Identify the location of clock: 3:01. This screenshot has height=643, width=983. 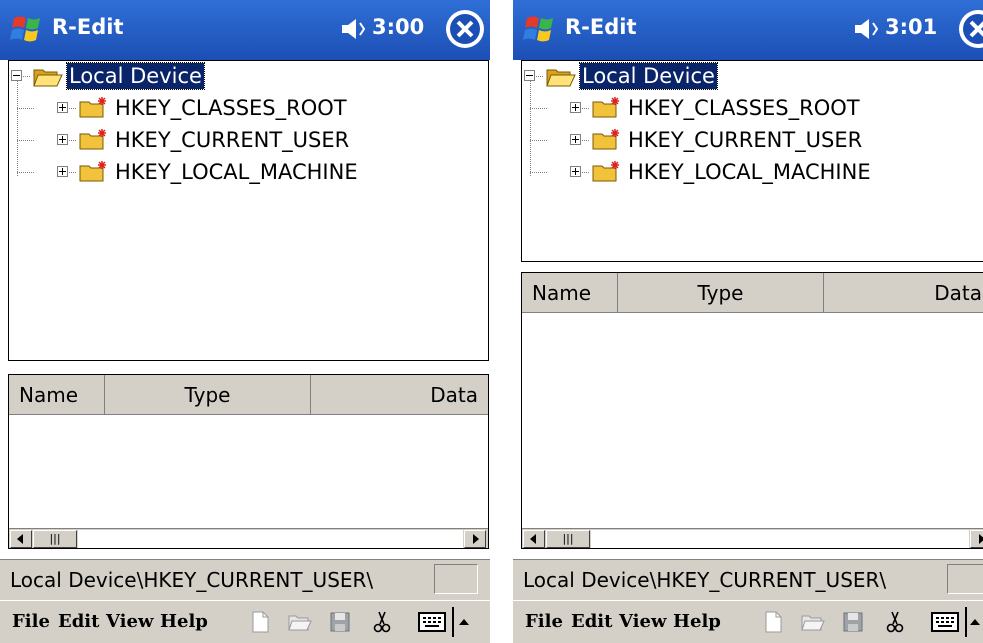
(911, 27).